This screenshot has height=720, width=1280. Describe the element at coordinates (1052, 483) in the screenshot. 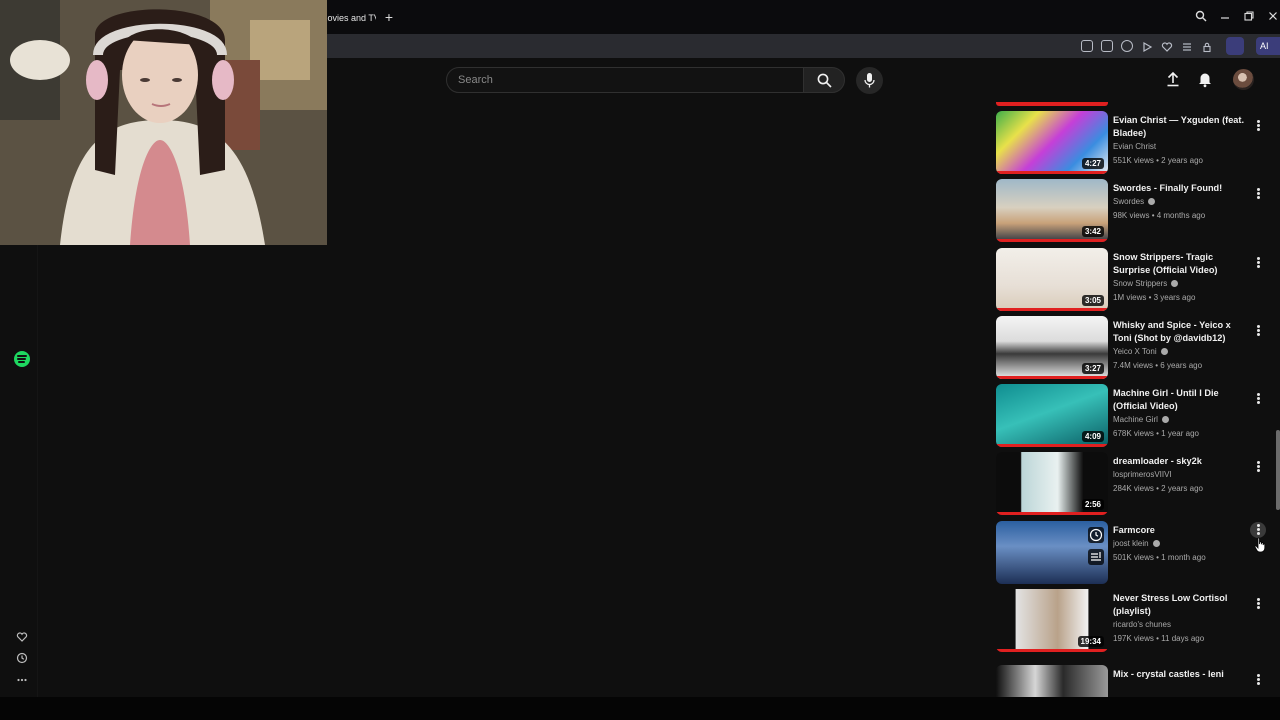

I see `video-thumbnail: 2:56` at that location.